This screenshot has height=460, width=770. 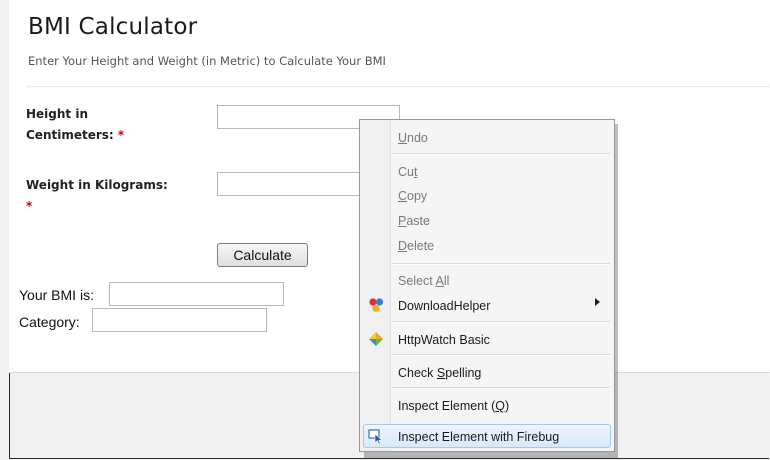 What do you see at coordinates (196, 294) in the screenshot?
I see `bmi-result-field` at bounding box center [196, 294].